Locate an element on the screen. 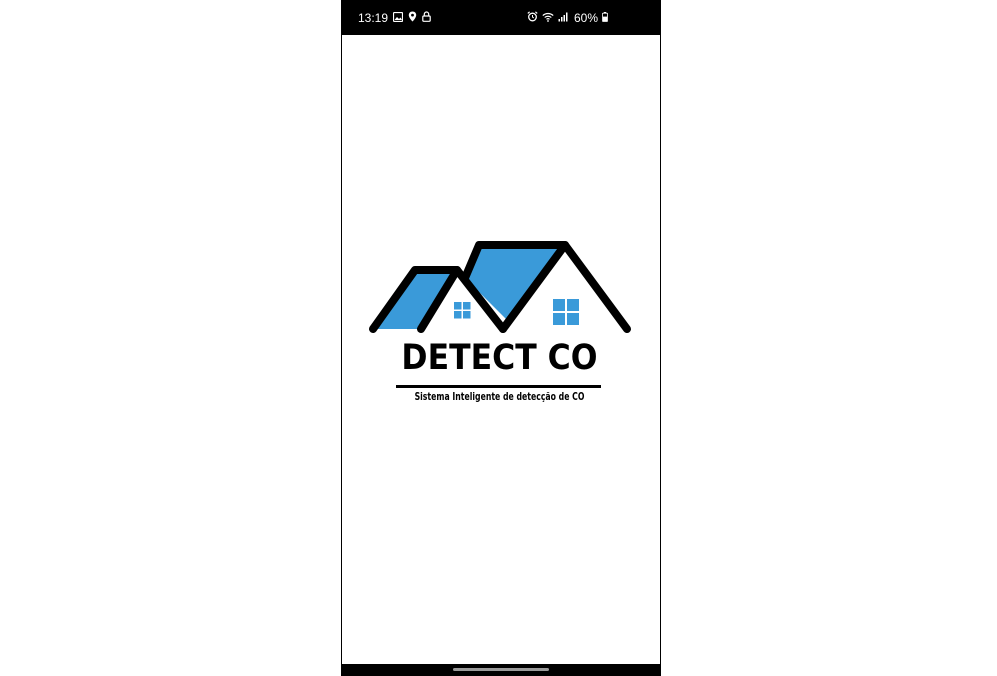 The height and width of the screenshot is (676, 997). status-left: 13:19 is located at coordinates (394, 18).